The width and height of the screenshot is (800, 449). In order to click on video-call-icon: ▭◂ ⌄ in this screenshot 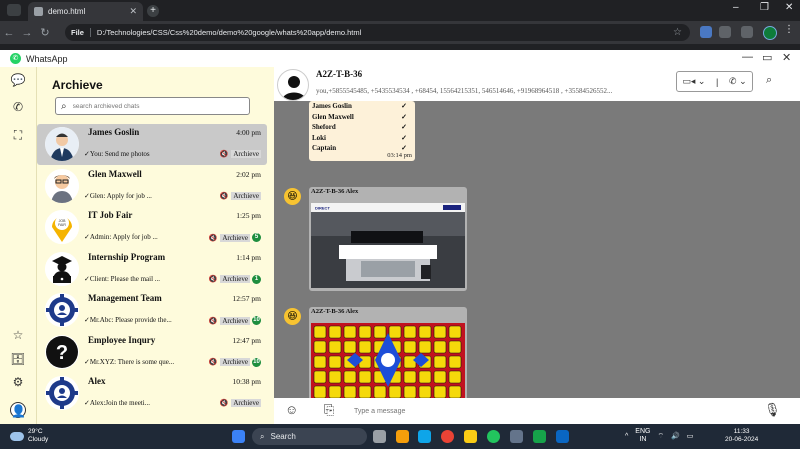, I will do `click(693, 81)`.